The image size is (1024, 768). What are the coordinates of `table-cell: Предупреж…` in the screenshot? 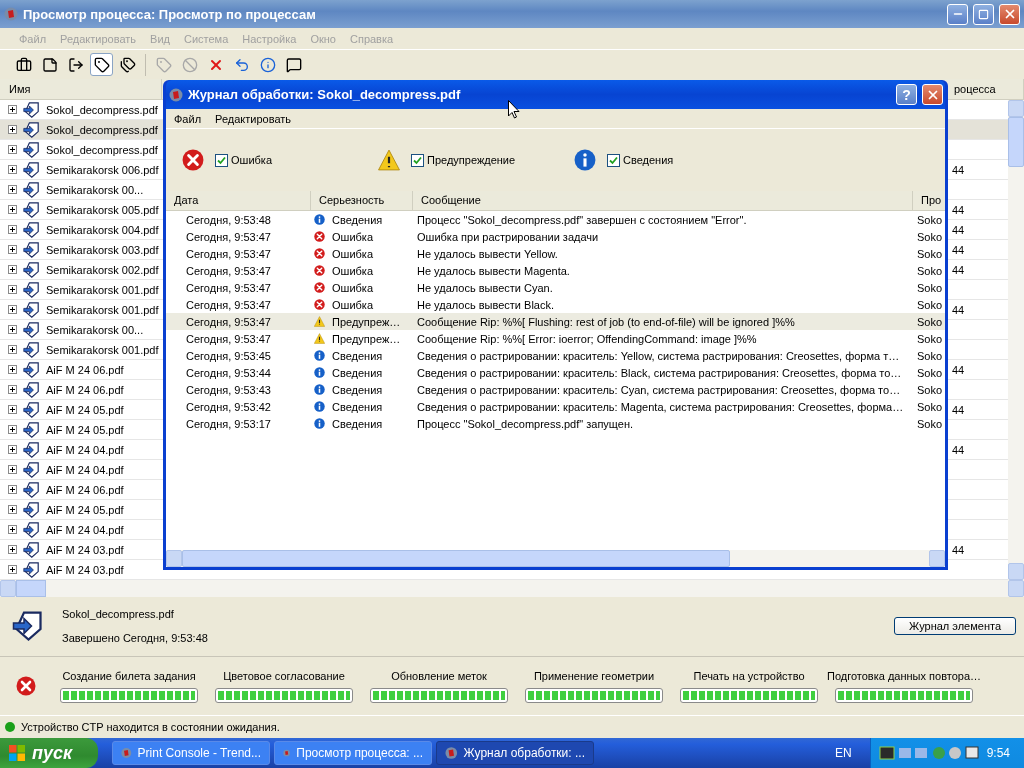 It's located at (366, 338).